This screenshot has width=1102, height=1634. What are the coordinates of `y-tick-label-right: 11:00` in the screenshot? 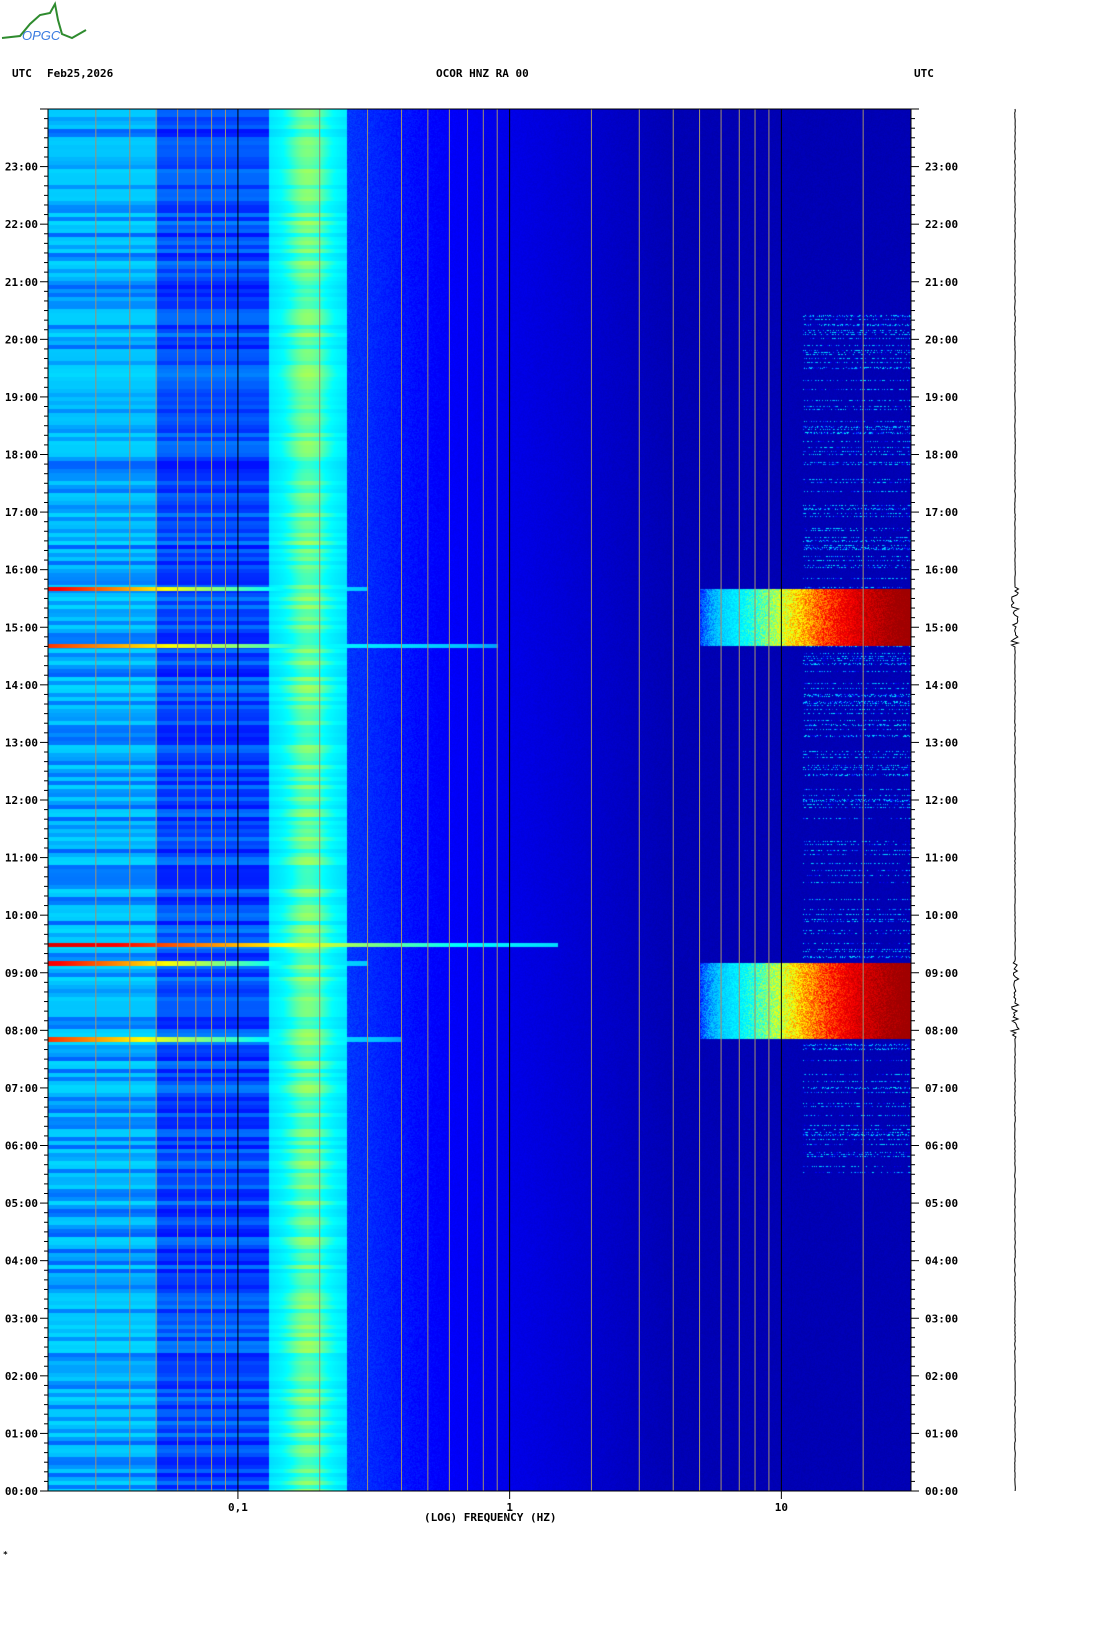 It's located at (941, 858).